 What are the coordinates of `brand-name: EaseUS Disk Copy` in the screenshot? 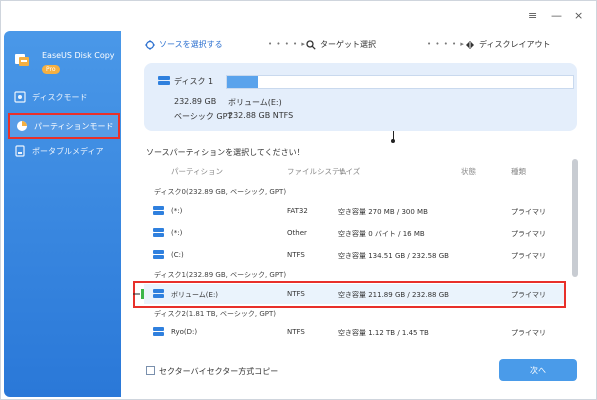 It's located at (78, 55).